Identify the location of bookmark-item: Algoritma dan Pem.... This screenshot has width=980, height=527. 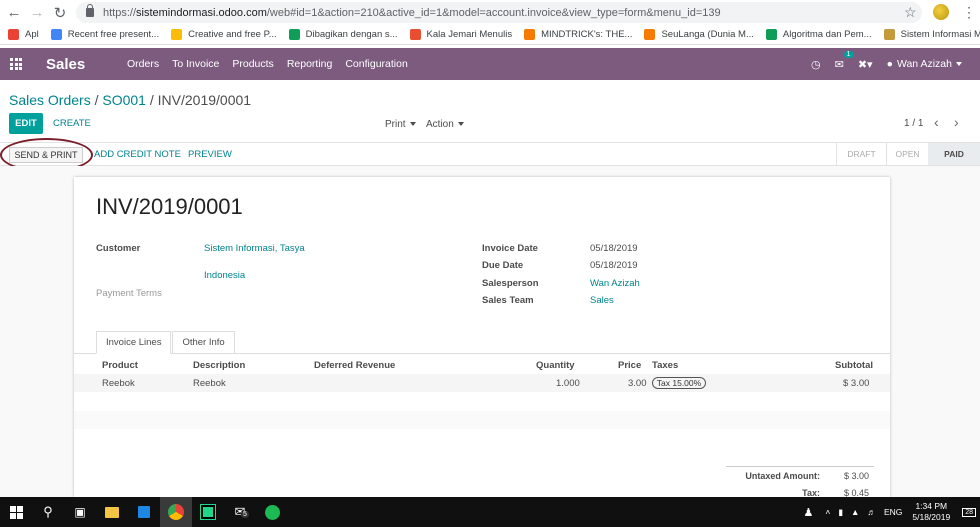
(818, 34).